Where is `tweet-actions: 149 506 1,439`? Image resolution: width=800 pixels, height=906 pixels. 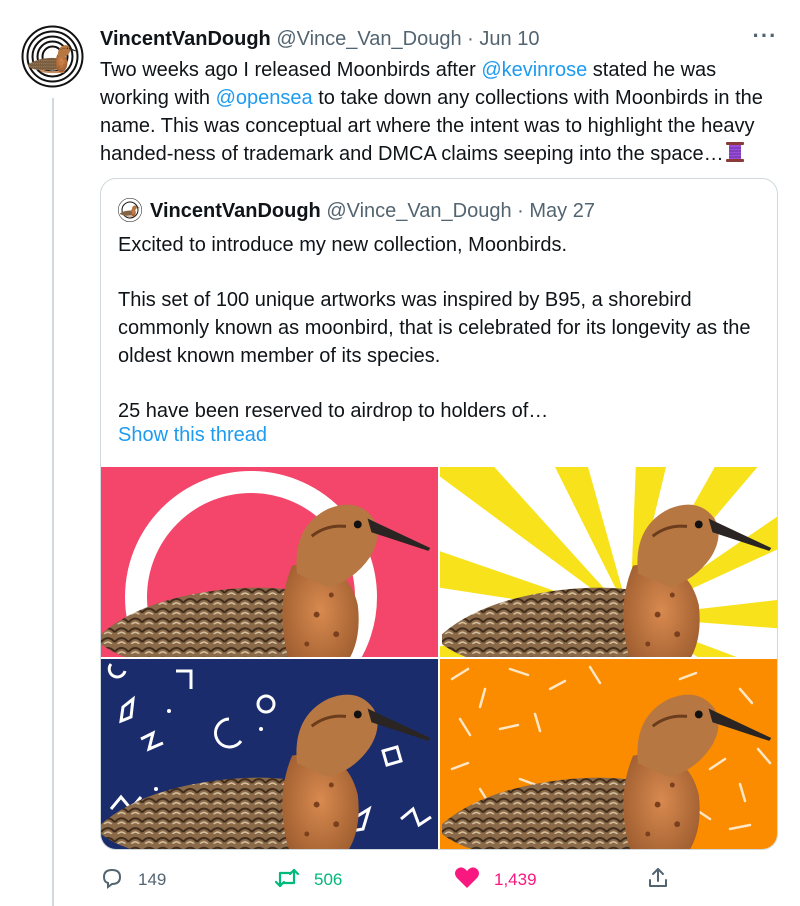
tweet-actions: 149 506 1,439 is located at coordinates (390, 880).